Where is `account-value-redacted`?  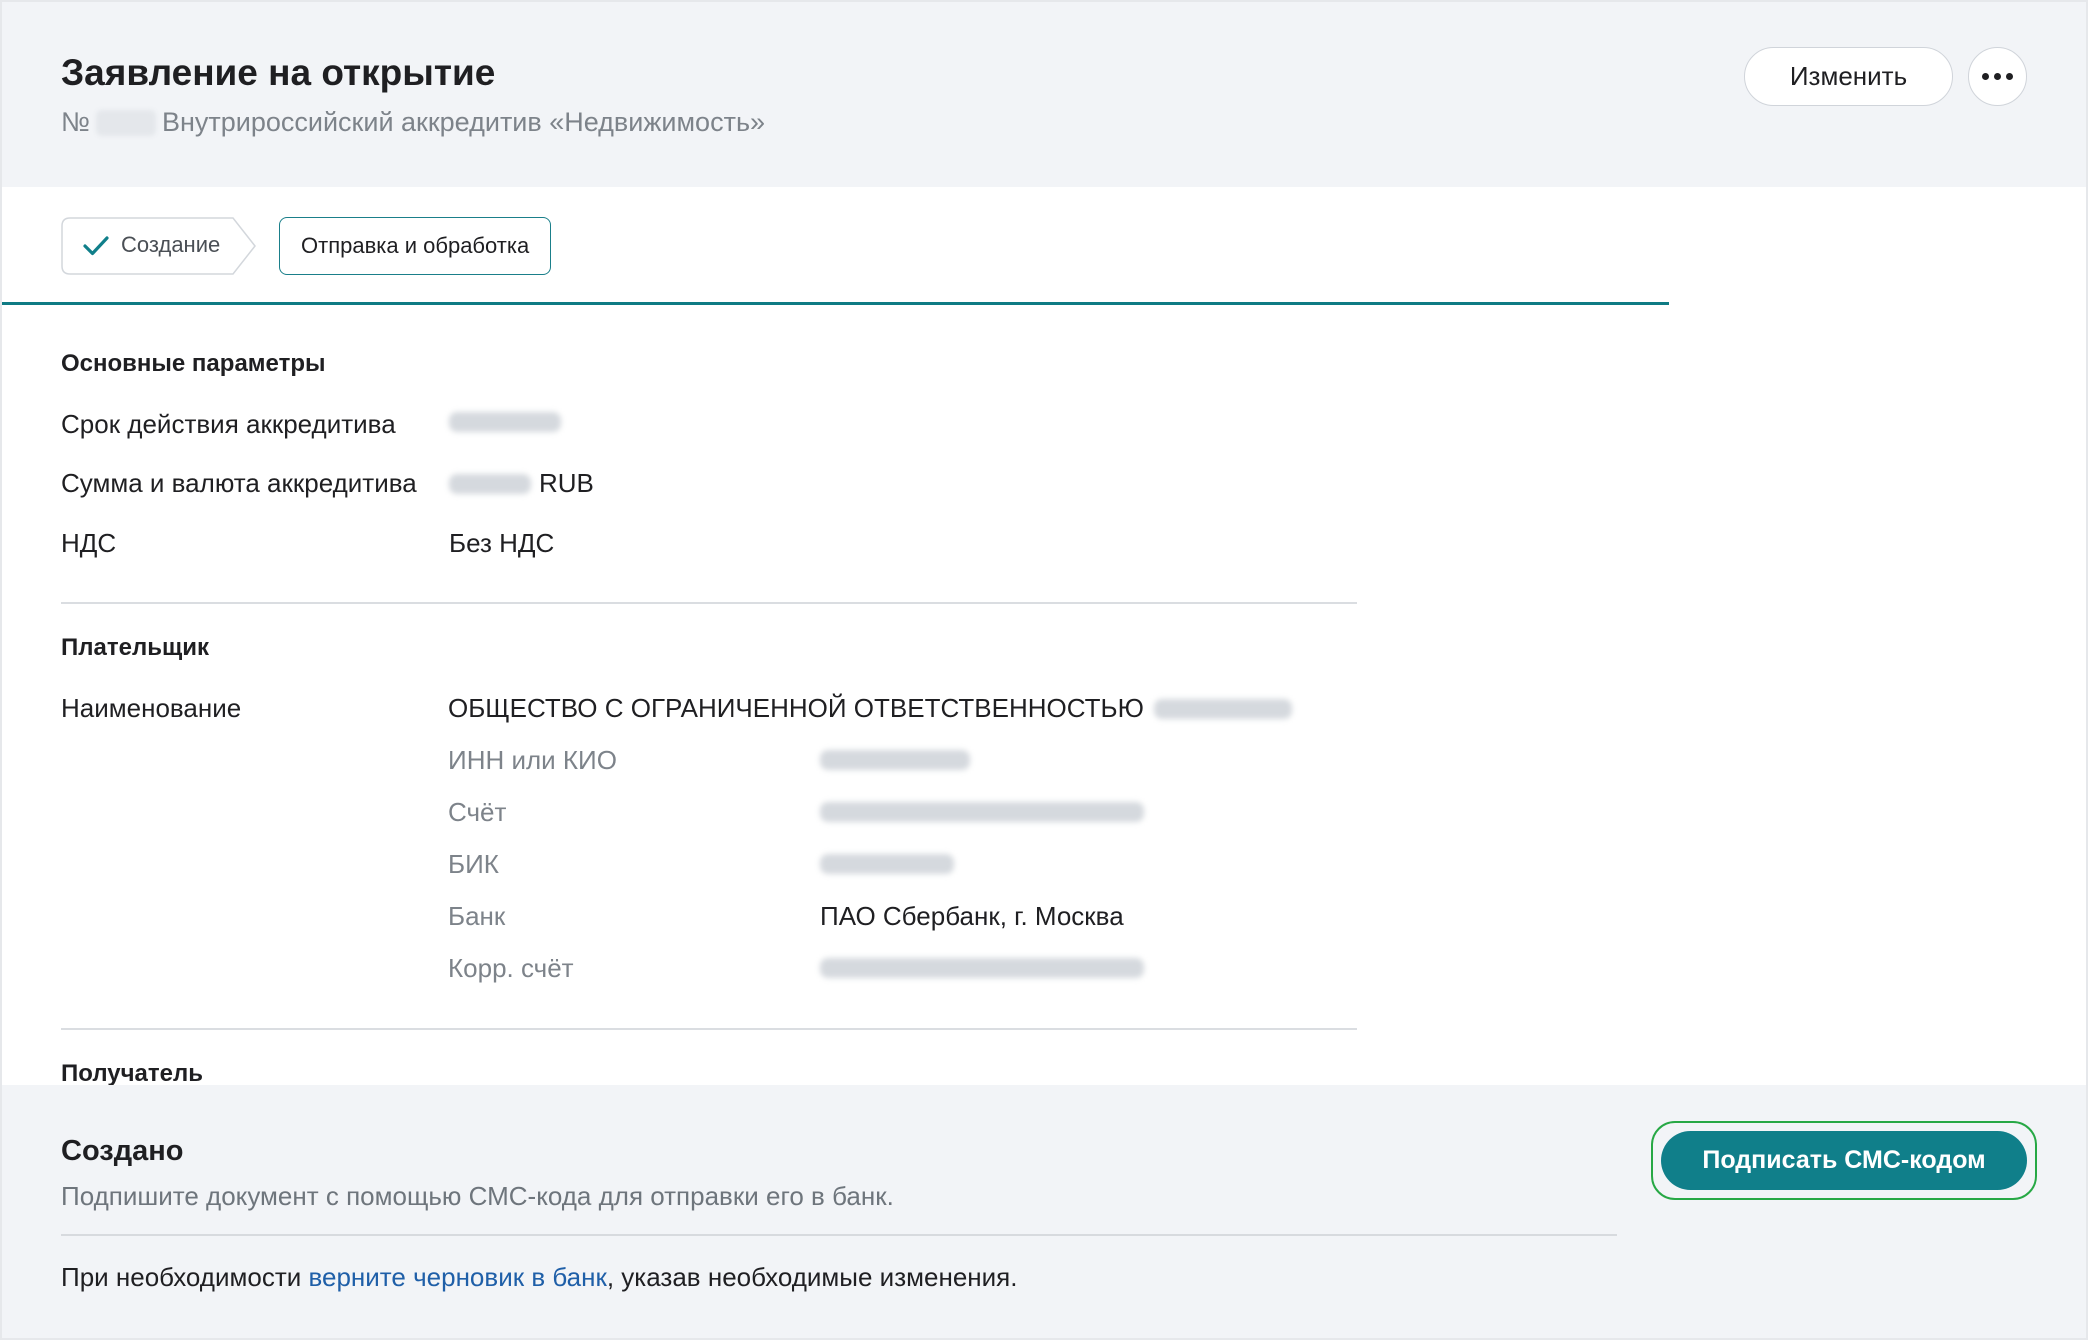
account-value-redacted is located at coordinates (982, 812).